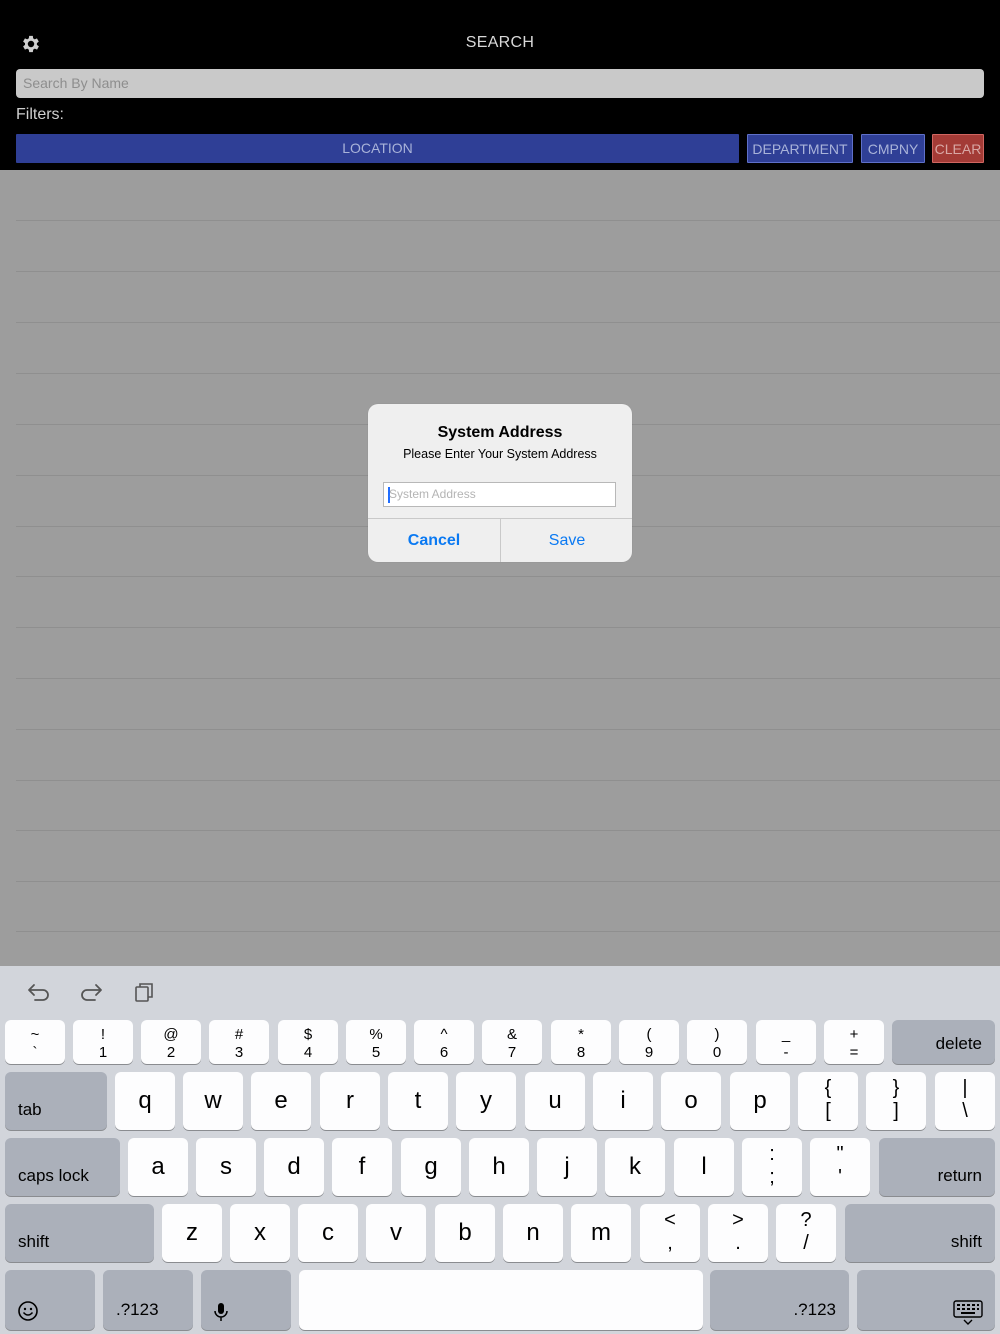  What do you see at coordinates (171, 1042) in the screenshot?
I see `key-2: @2` at bounding box center [171, 1042].